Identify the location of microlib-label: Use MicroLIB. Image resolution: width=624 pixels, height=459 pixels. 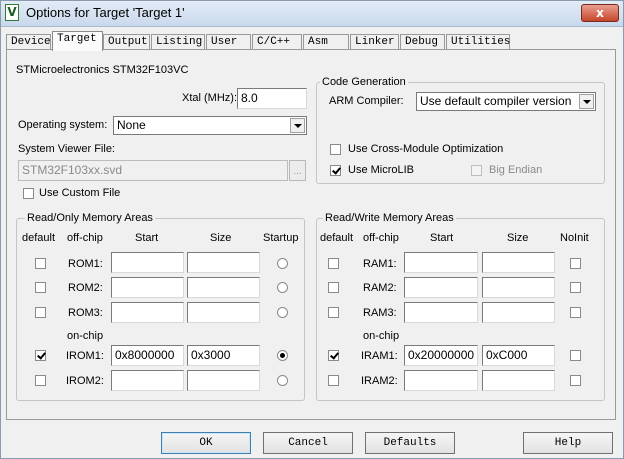
(381, 170).